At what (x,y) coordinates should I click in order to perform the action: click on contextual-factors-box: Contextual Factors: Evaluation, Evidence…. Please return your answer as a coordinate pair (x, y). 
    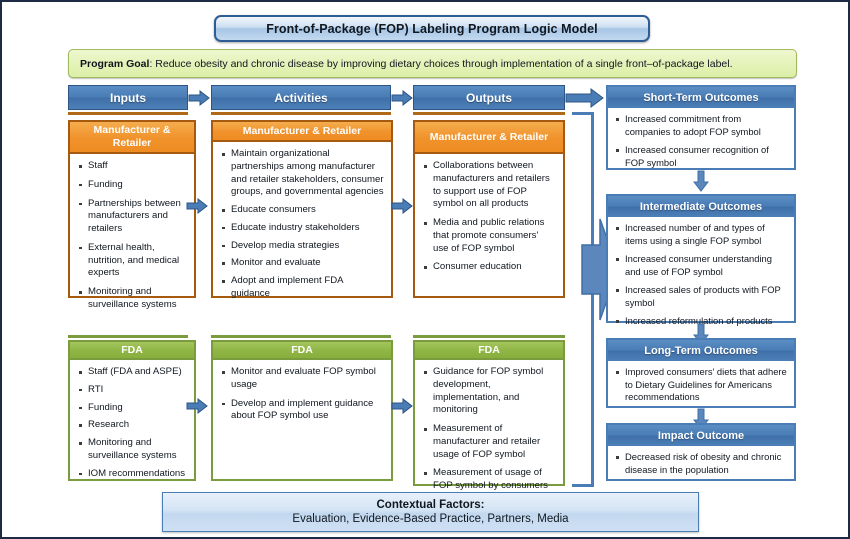
    Looking at the image, I should click on (430, 512).